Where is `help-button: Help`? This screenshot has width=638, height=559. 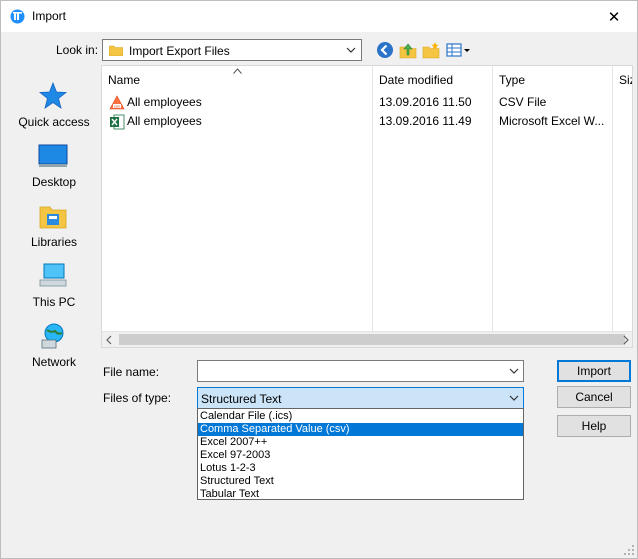 help-button: Help is located at coordinates (594, 426).